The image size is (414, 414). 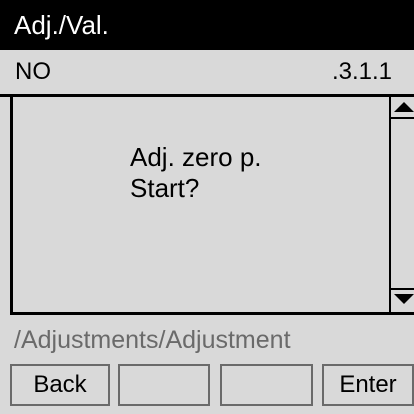 I want to click on scrollbar, so click(x=401, y=204).